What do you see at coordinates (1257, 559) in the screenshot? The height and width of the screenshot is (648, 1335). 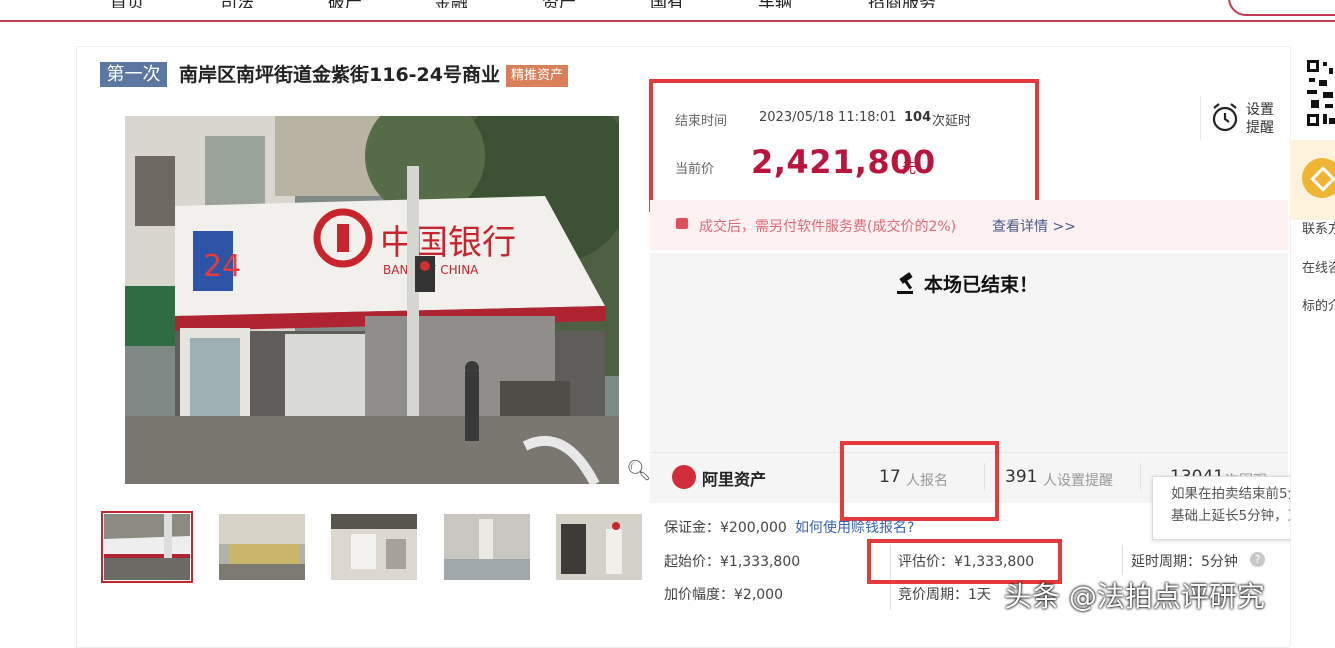 I see `help-icon: ?` at bounding box center [1257, 559].